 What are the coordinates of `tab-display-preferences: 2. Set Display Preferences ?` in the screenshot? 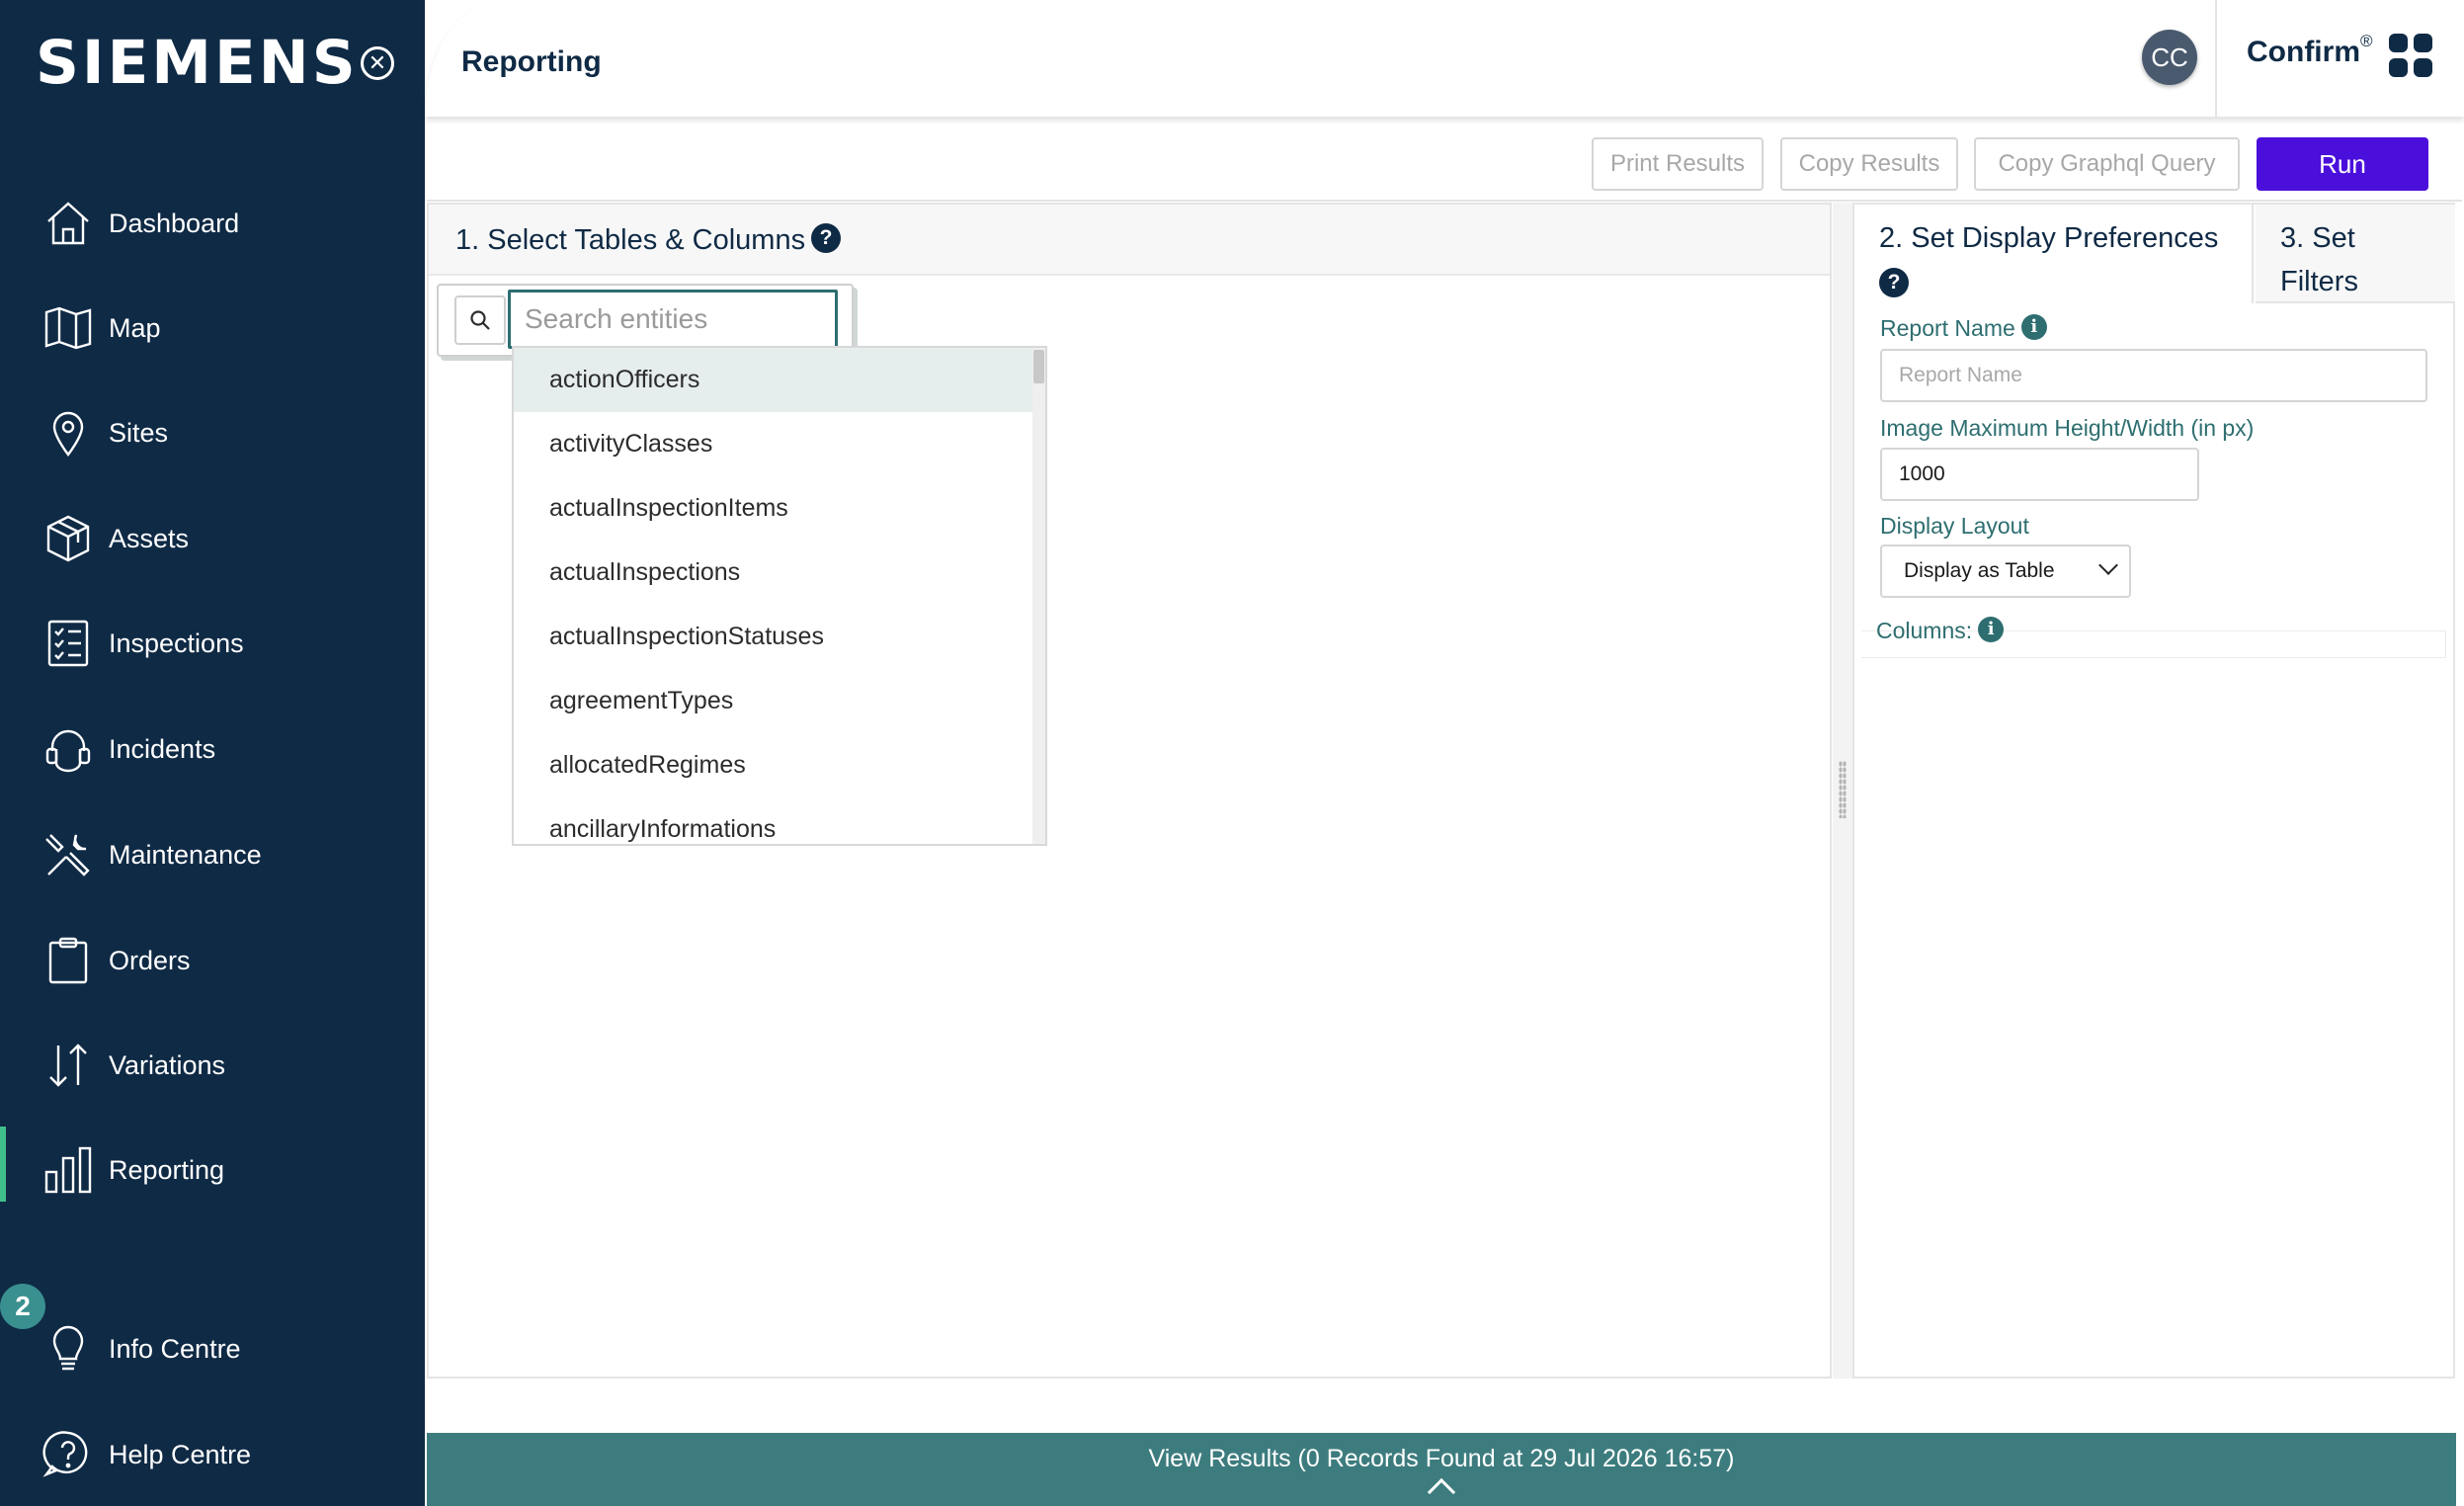 It's located at (2054, 254).